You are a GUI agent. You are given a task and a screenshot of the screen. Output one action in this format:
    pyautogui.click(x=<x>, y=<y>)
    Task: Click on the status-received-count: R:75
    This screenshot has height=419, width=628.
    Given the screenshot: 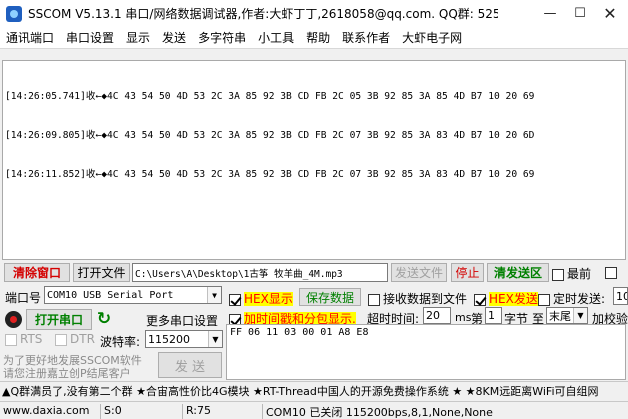 What is the action you would take?
    pyautogui.click(x=221, y=411)
    